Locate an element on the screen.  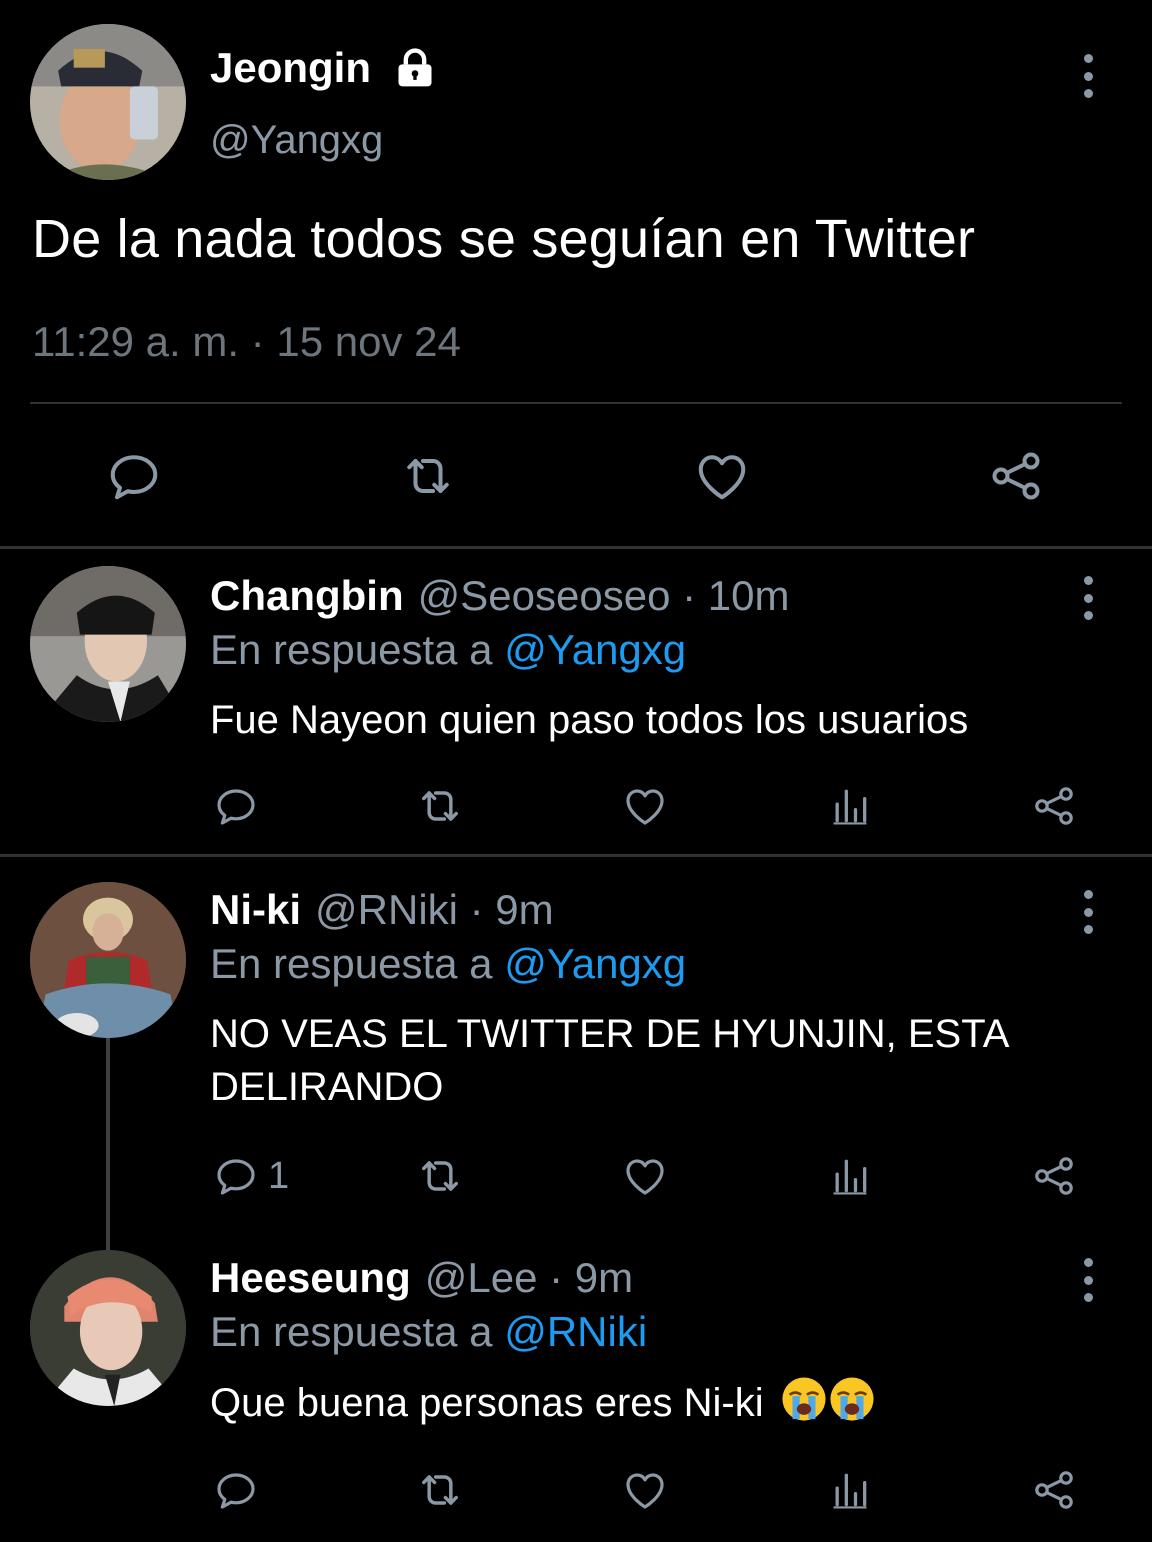
author-handle: @RNiki · 9m is located at coordinates (434, 909).